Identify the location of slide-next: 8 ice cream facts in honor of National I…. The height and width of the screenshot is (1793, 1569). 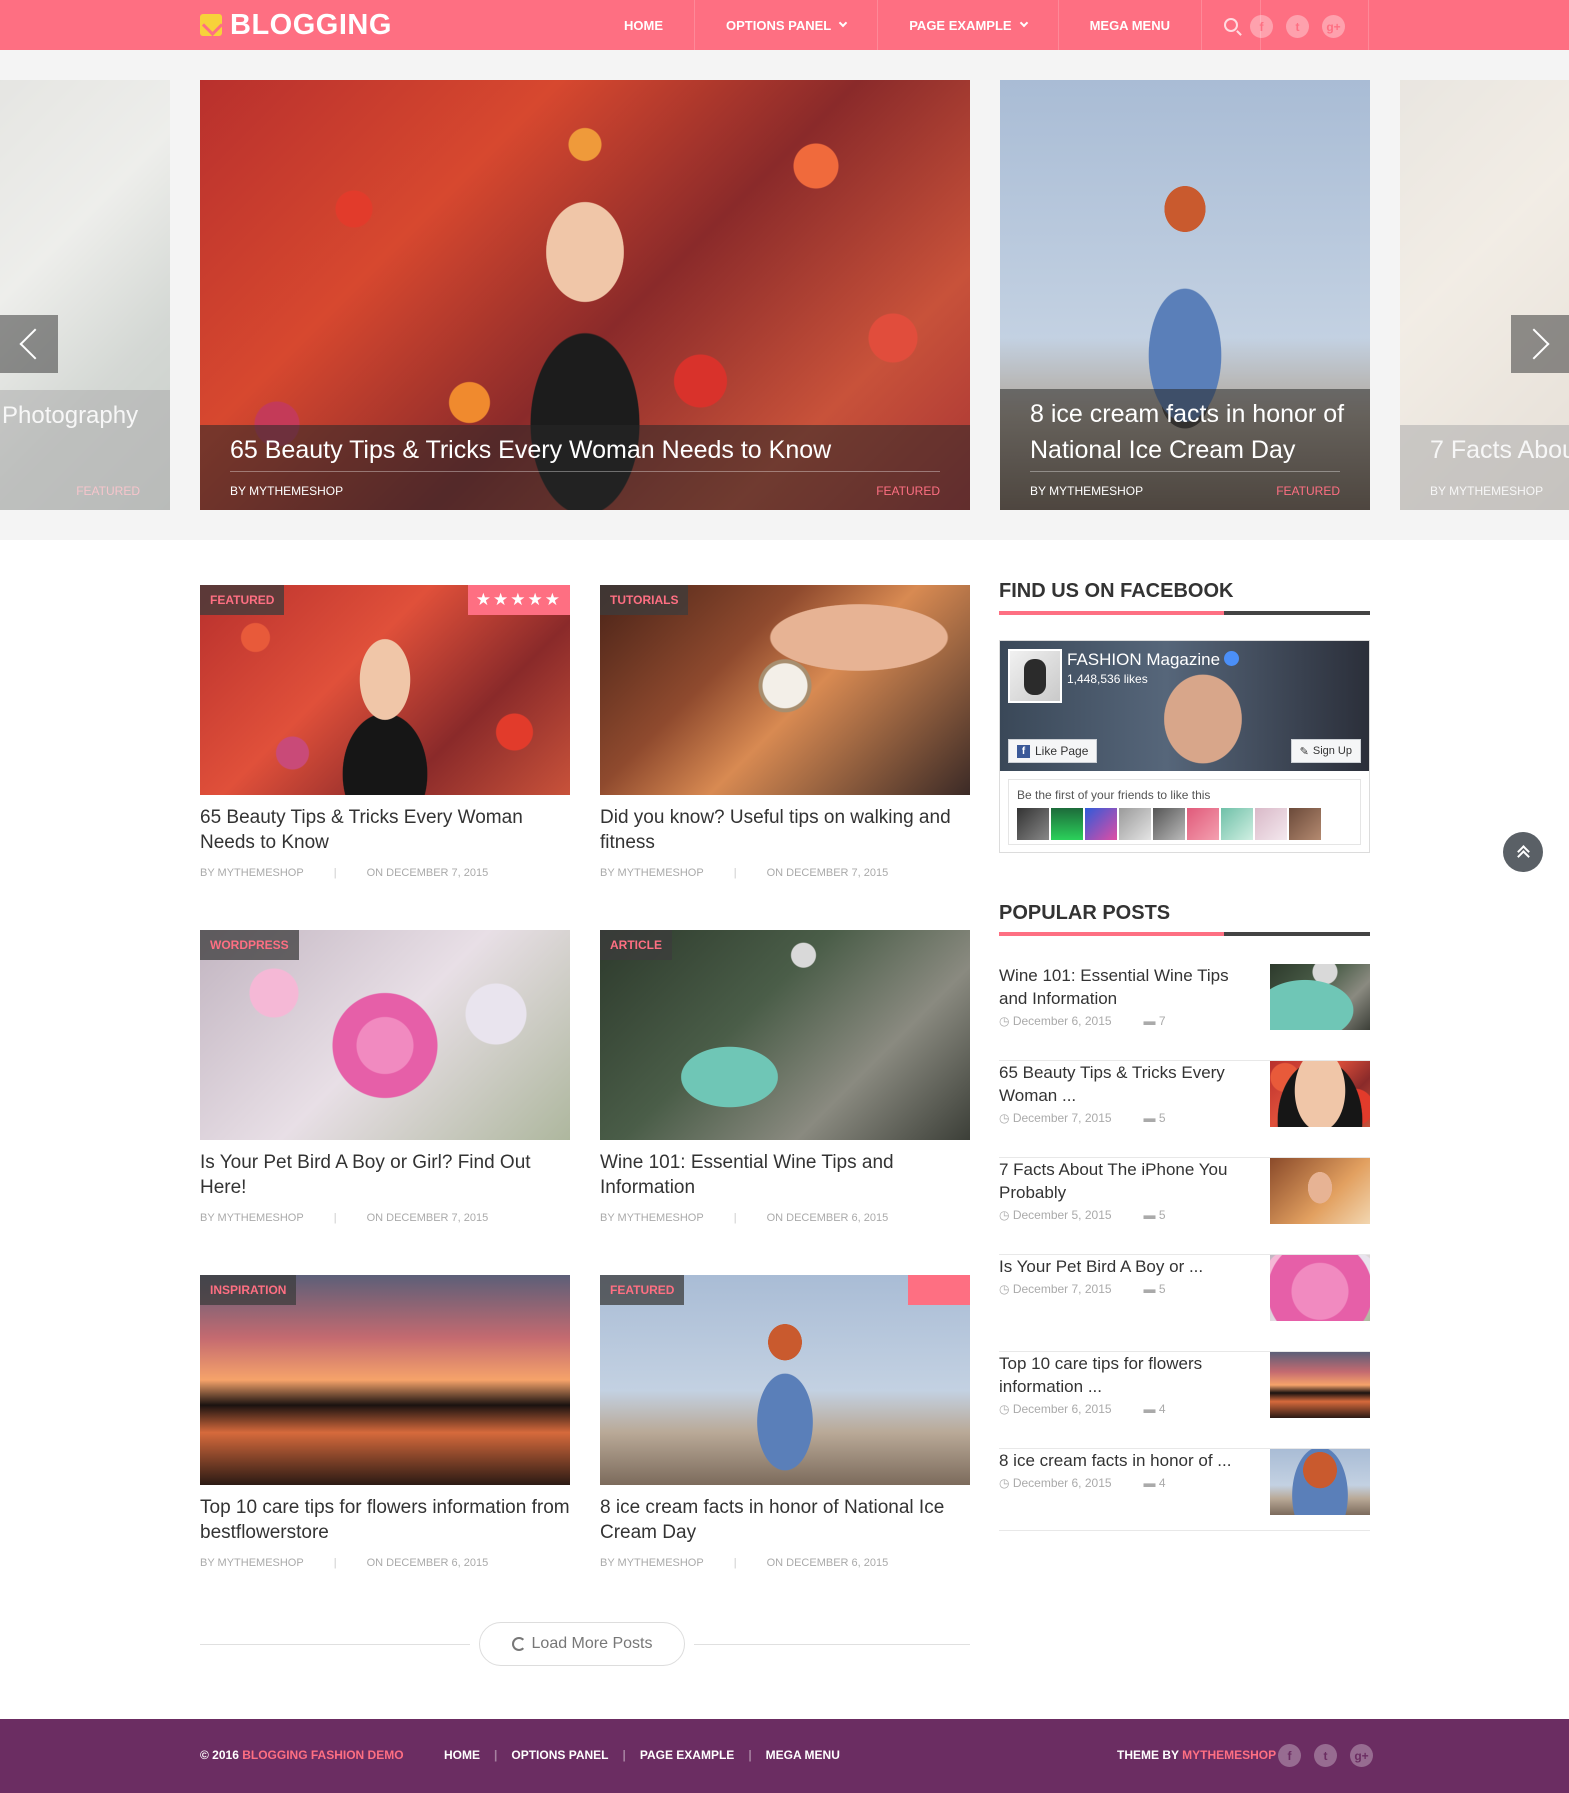
(1185, 295).